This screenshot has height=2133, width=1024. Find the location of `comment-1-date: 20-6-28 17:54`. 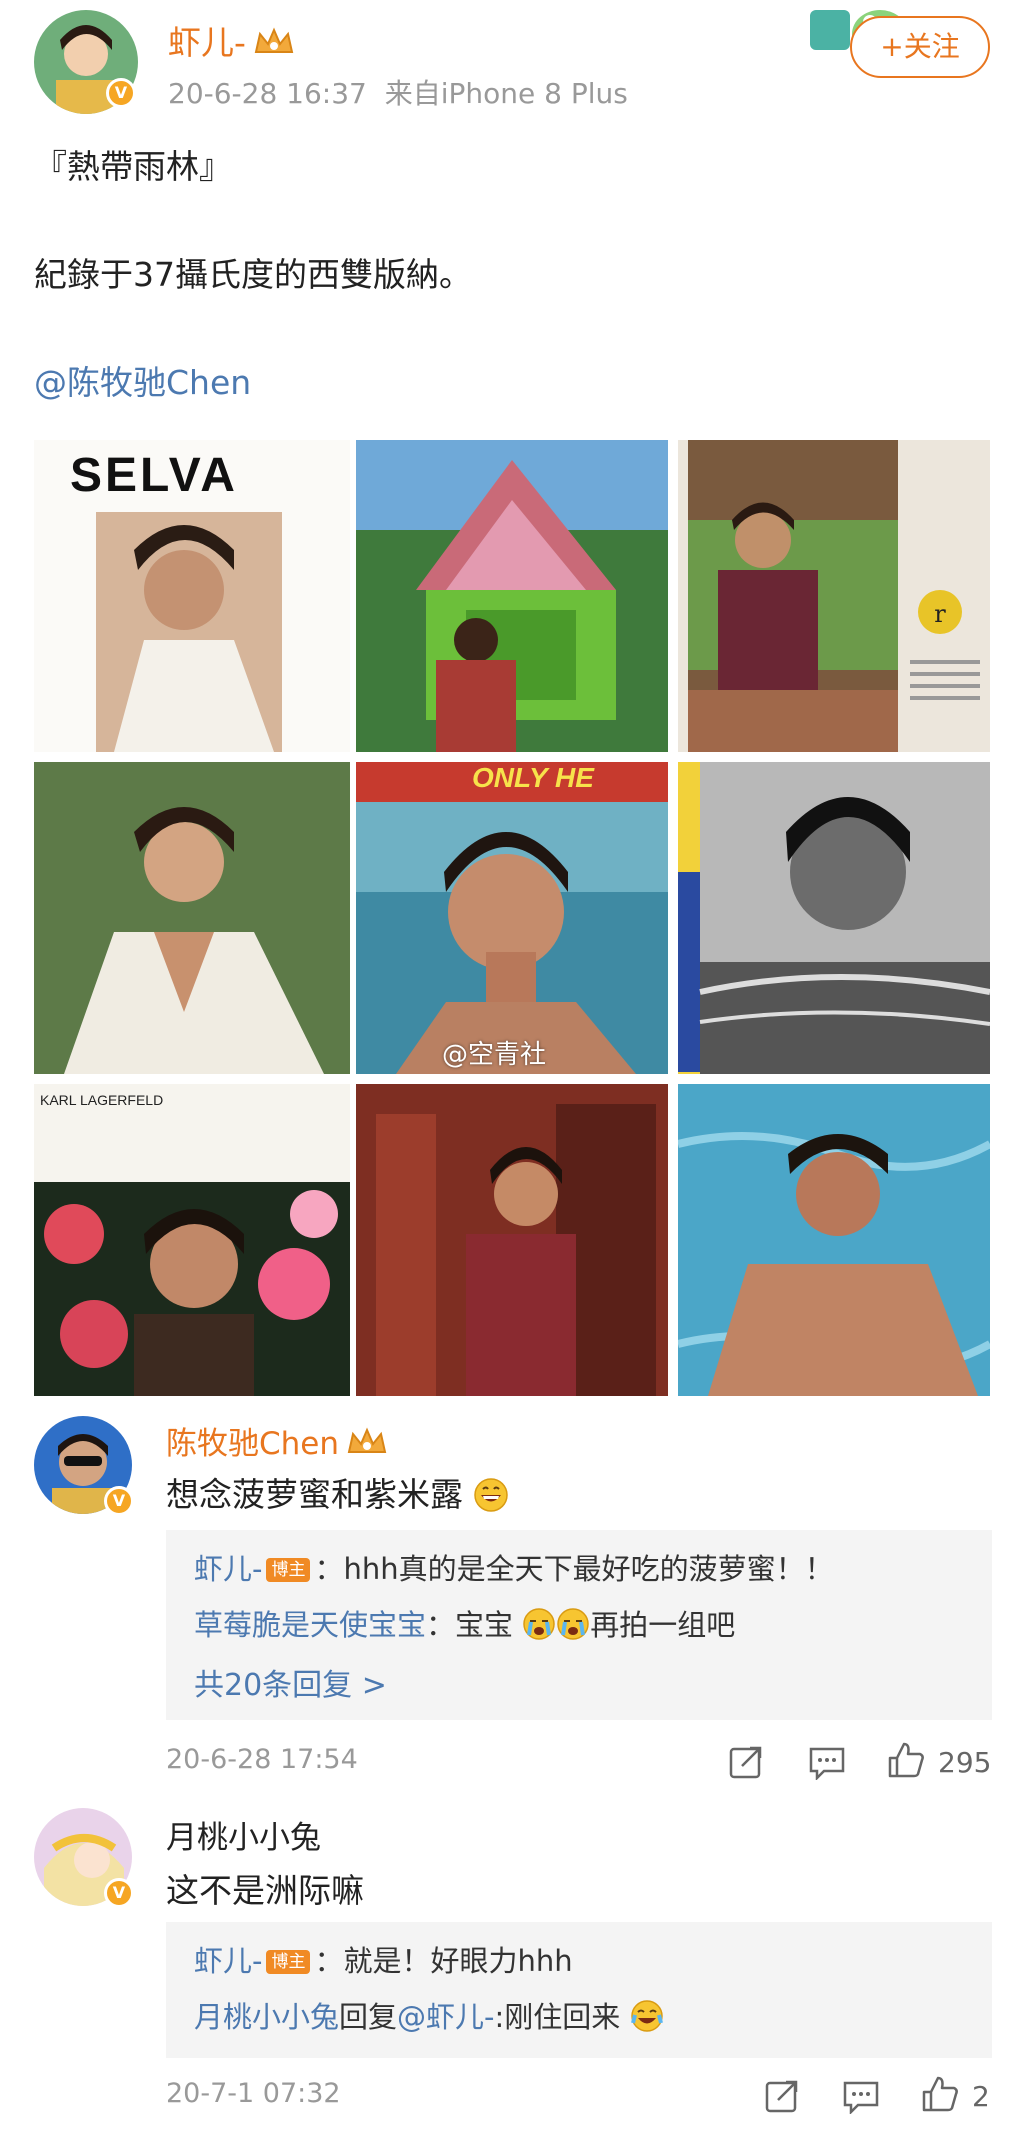

comment-1-date: 20-6-28 17:54 is located at coordinates (262, 1759).